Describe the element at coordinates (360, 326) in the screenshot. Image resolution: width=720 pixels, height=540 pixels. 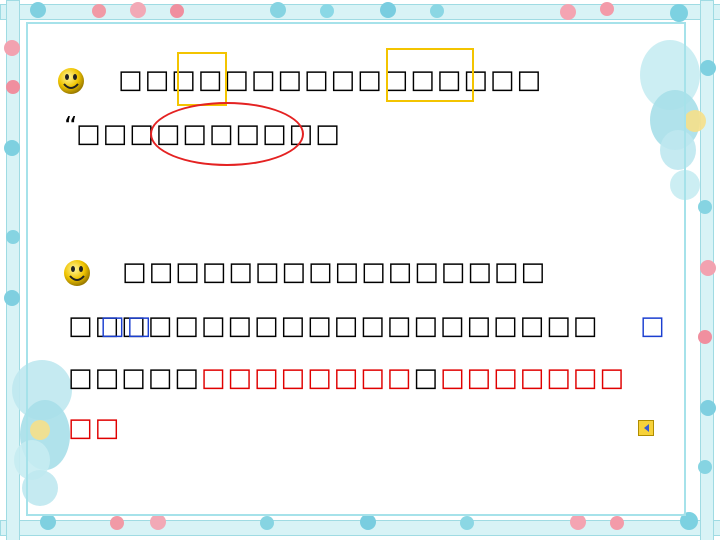
I see `text-line-4-rest: □□□□□□□□□□□□□□□□□□` at that location.